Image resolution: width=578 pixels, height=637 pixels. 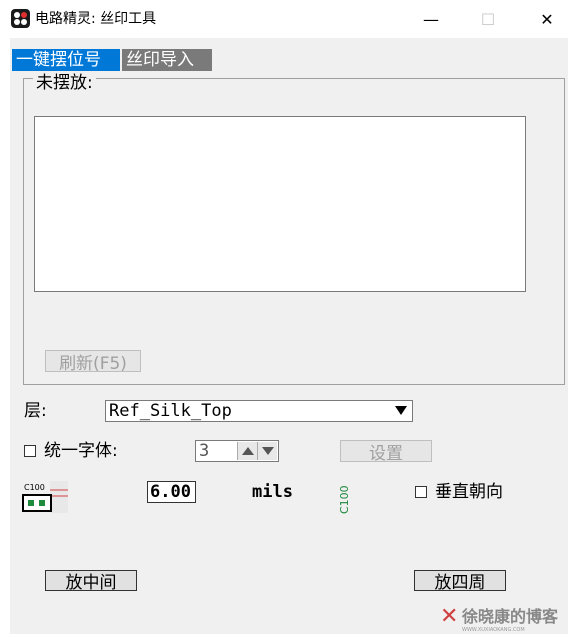 I want to click on watermark-title: 徐晓康的博客, so click(x=510, y=616).